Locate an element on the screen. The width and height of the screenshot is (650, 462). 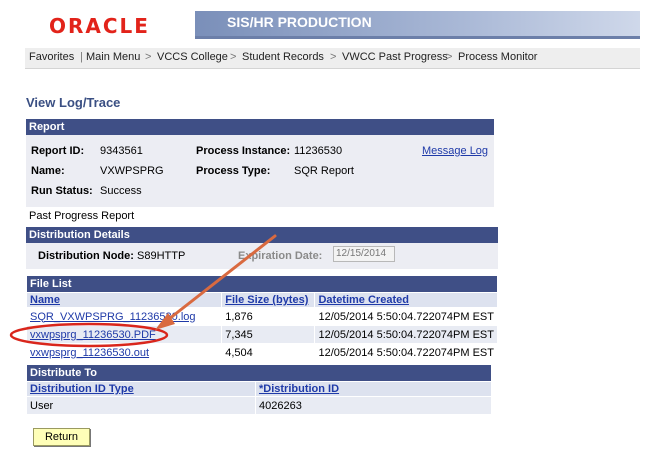
nav-vwcc-past-progress: VWCC Past Progress is located at coordinates (395, 57).